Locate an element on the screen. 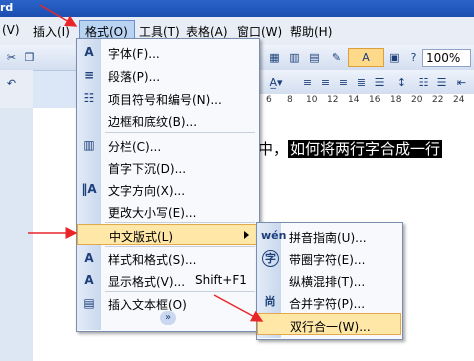 Image resolution: width=474 pixels, height=361 pixels. arrow-to-two-lines-in-one is located at coordinates (238, 308).